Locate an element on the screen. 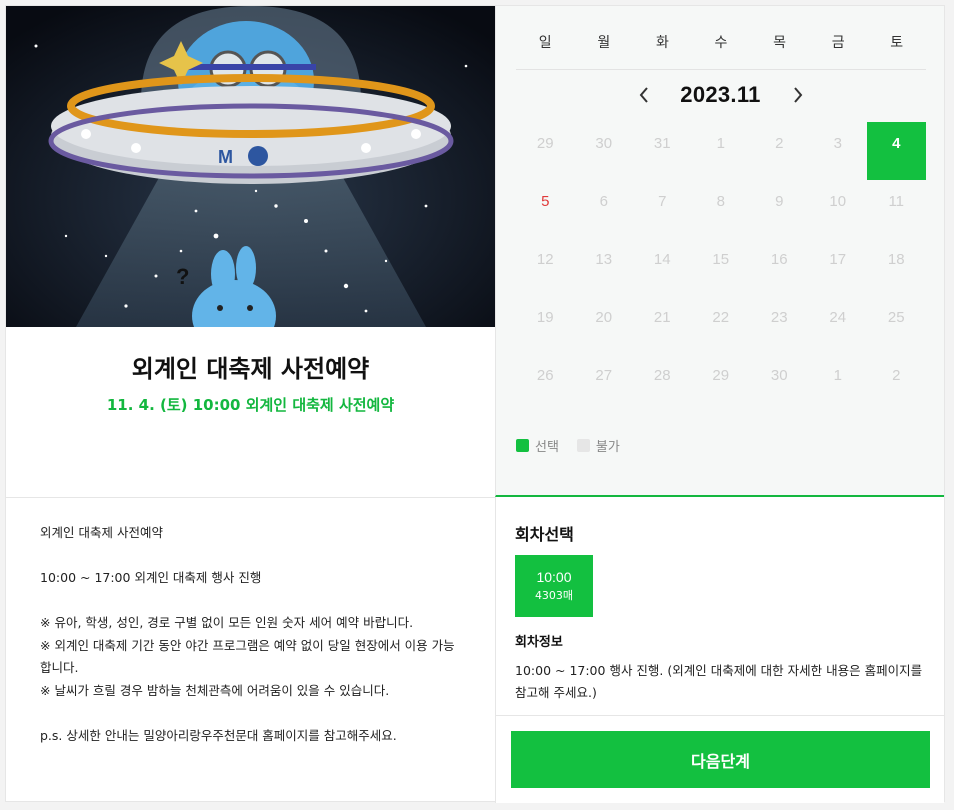 The height and width of the screenshot is (810, 954). prev-month-button is located at coordinates (644, 95).